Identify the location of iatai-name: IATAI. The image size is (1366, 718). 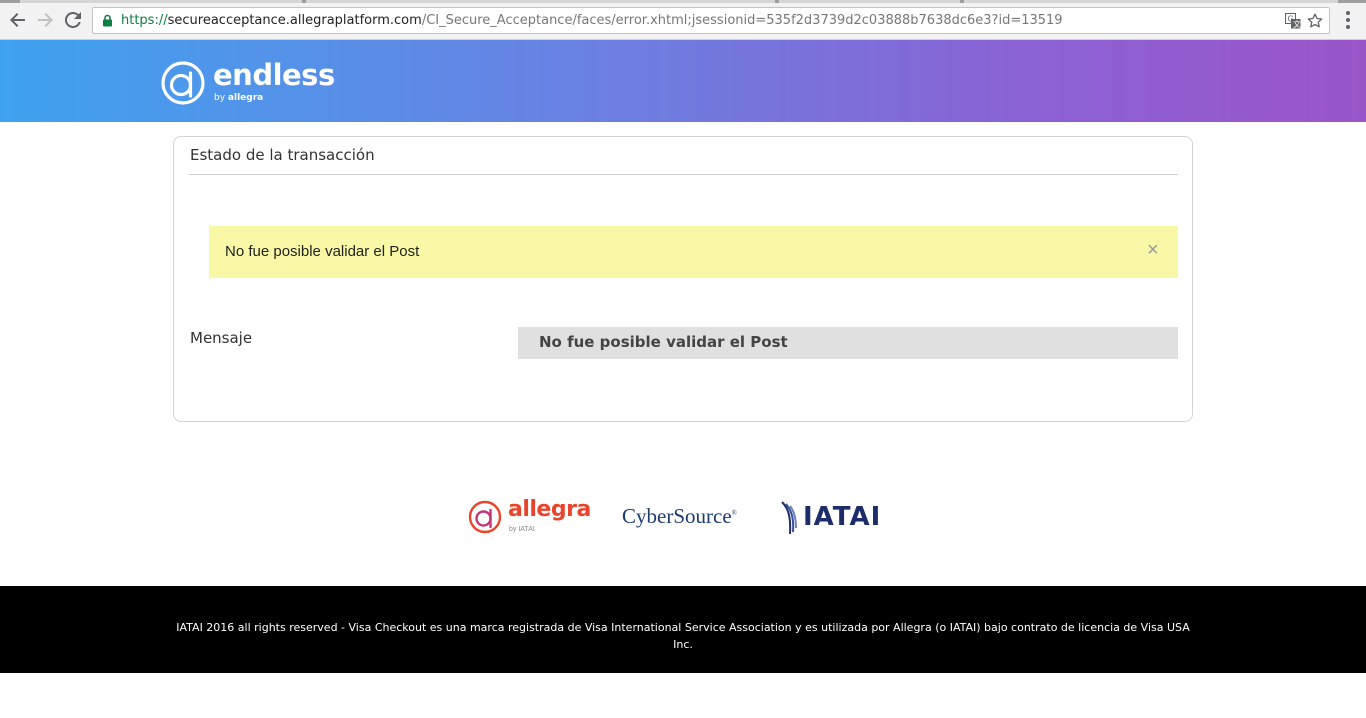
(842, 517).